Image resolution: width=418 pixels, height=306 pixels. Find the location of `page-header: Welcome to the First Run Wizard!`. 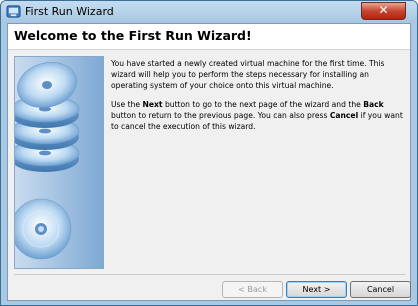

page-header: Welcome to the First Run Wizard! is located at coordinates (209, 37).